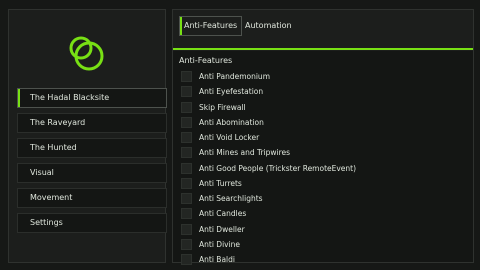 The height and width of the screenshot is (270, 480). Describe the element at coordinates (323, 49) in the screenshot. I see `accent-divider` at that location.